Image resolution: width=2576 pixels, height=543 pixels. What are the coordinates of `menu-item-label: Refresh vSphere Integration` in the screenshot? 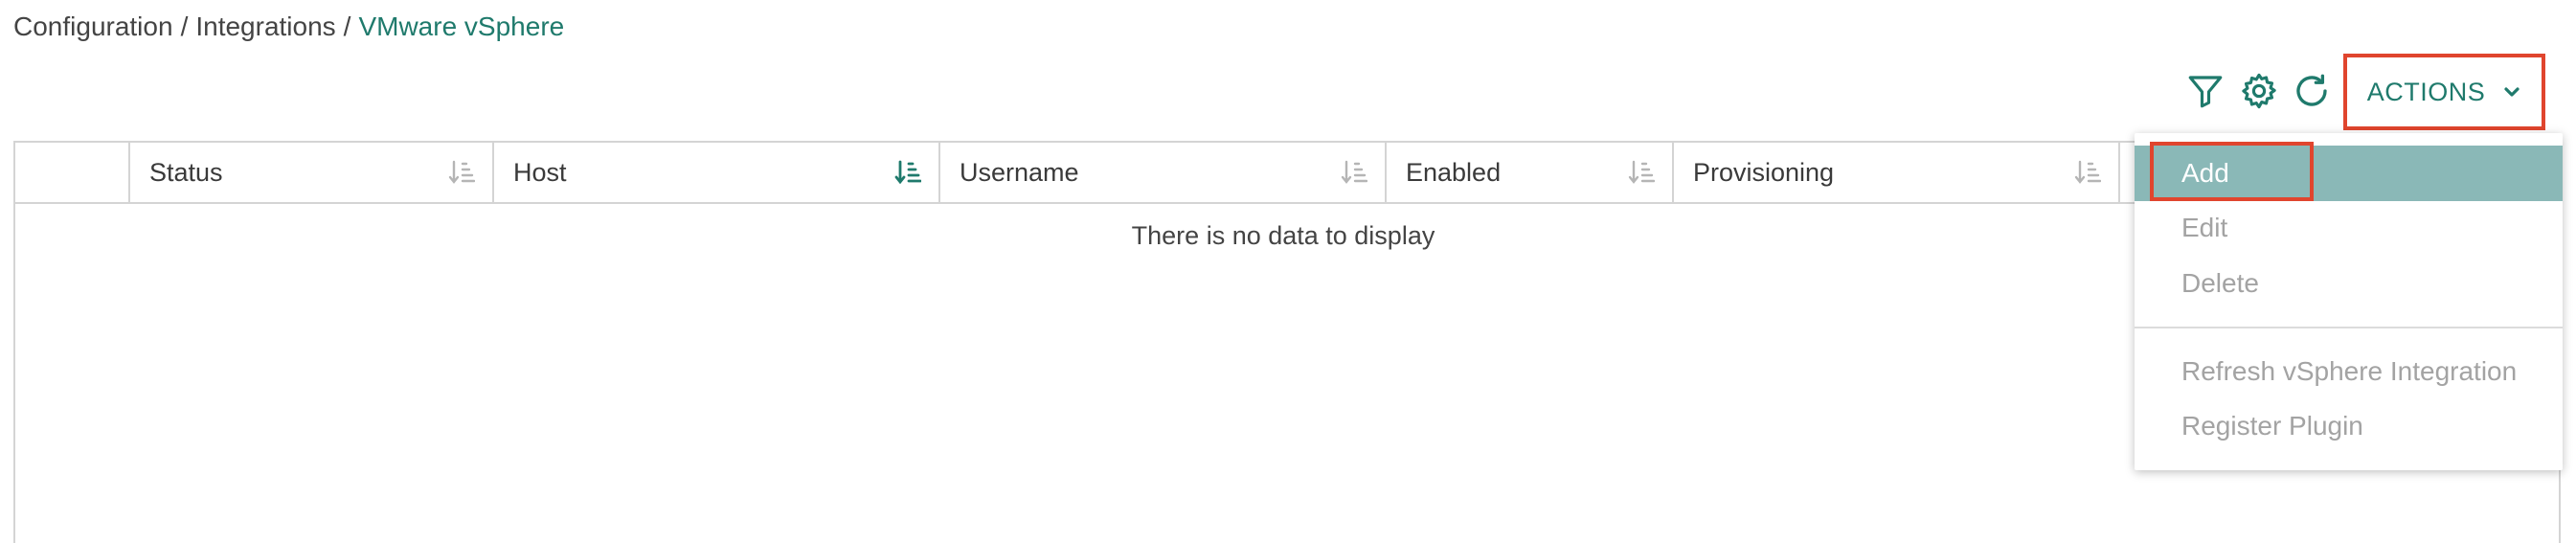 It's located at (2349, 371).